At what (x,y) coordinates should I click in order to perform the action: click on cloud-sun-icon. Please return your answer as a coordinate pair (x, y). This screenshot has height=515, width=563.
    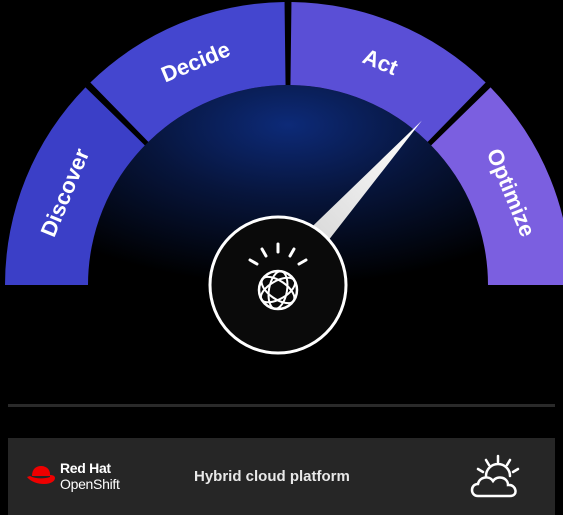
    Looking at the image, I should click on (495, 476).